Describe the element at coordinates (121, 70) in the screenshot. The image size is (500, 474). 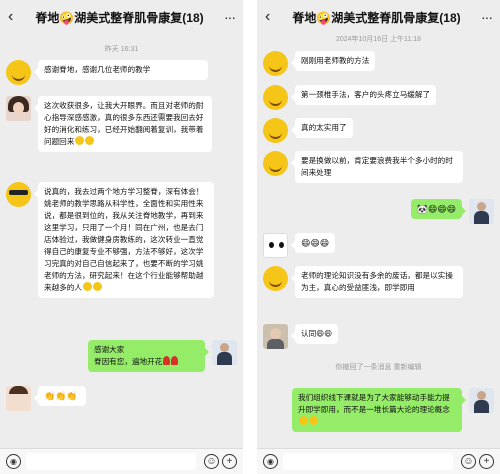
I see `message-bubble: 感谢脊地，感谢几位老师的教学` at that location.